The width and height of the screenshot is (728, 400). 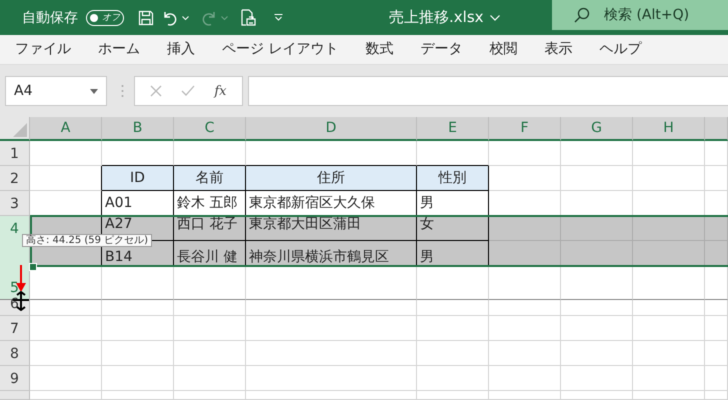 I want to click on ribbon-tab: ヘルプ, so click(x=627, y=50).